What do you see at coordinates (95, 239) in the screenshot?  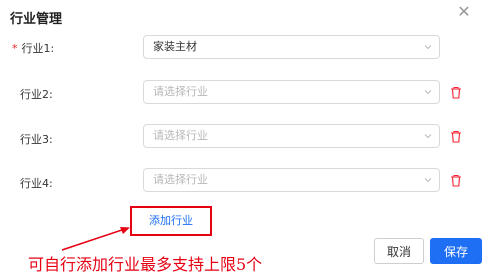 I see `annotation-arrow-icon` at bounding box center [95, 239].